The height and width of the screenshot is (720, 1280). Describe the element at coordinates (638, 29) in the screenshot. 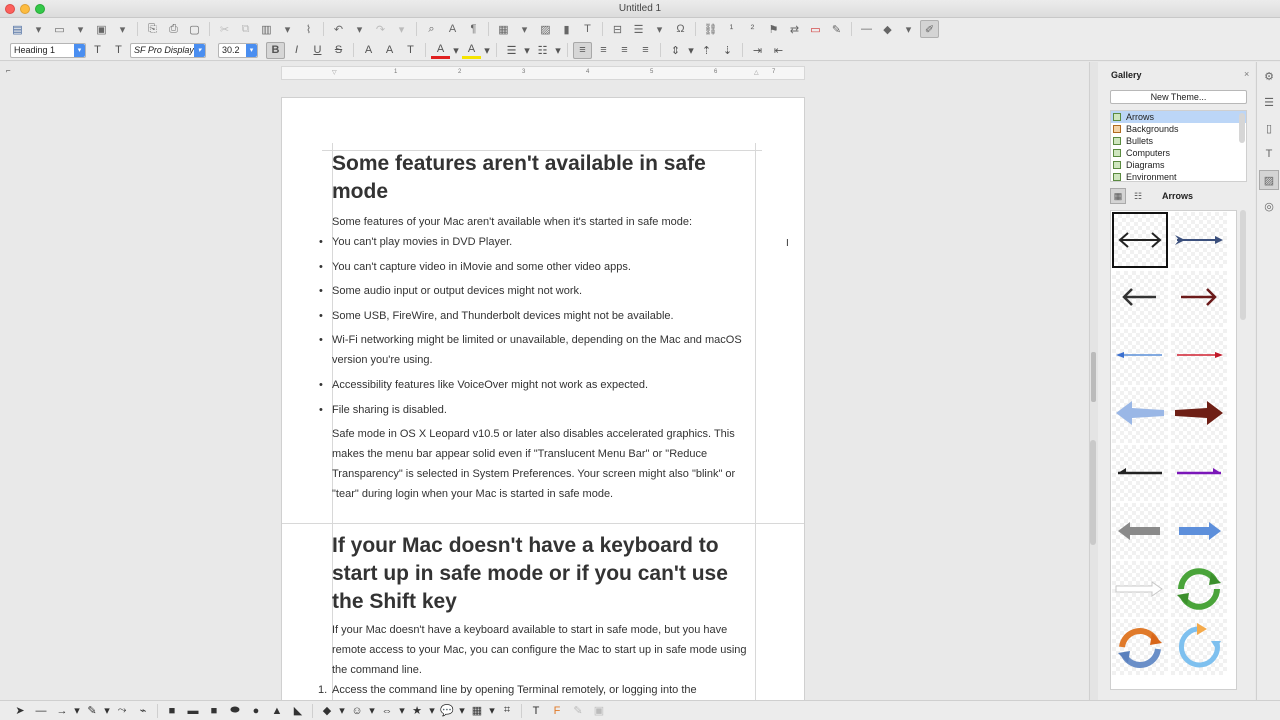

I see `insert-field-icon: ☰` at that location.